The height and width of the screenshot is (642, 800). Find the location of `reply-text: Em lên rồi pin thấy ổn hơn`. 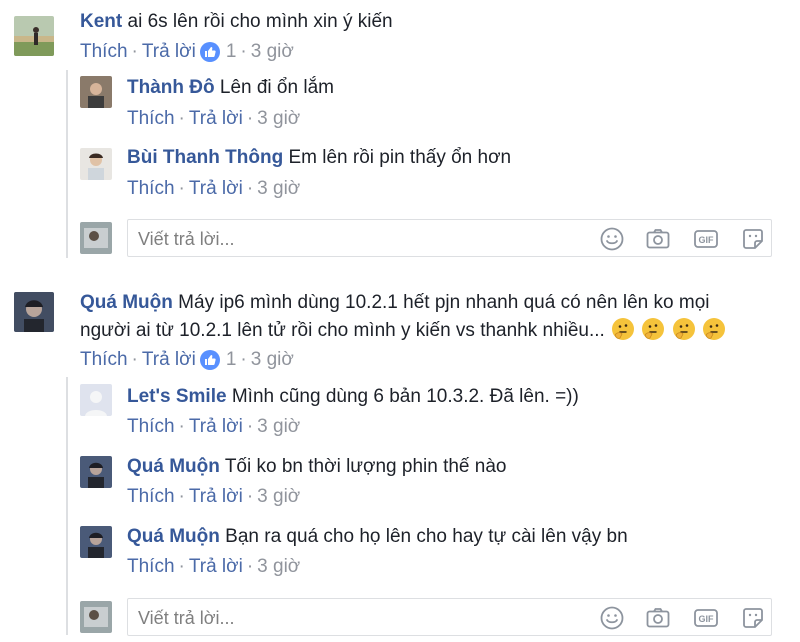

reply-text: Em lên rồi pin thấy ổn hơn is located at coordinates (400, 157).